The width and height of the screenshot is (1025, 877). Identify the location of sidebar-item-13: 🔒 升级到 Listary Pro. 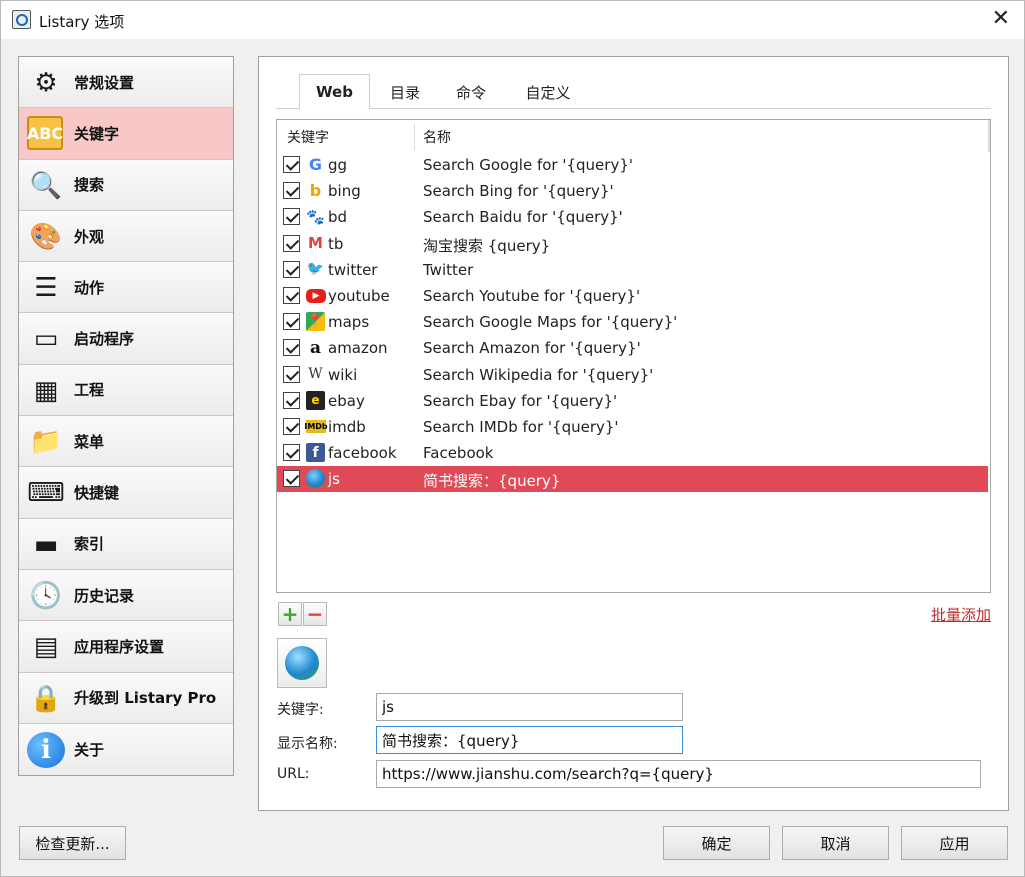
(126, 698).